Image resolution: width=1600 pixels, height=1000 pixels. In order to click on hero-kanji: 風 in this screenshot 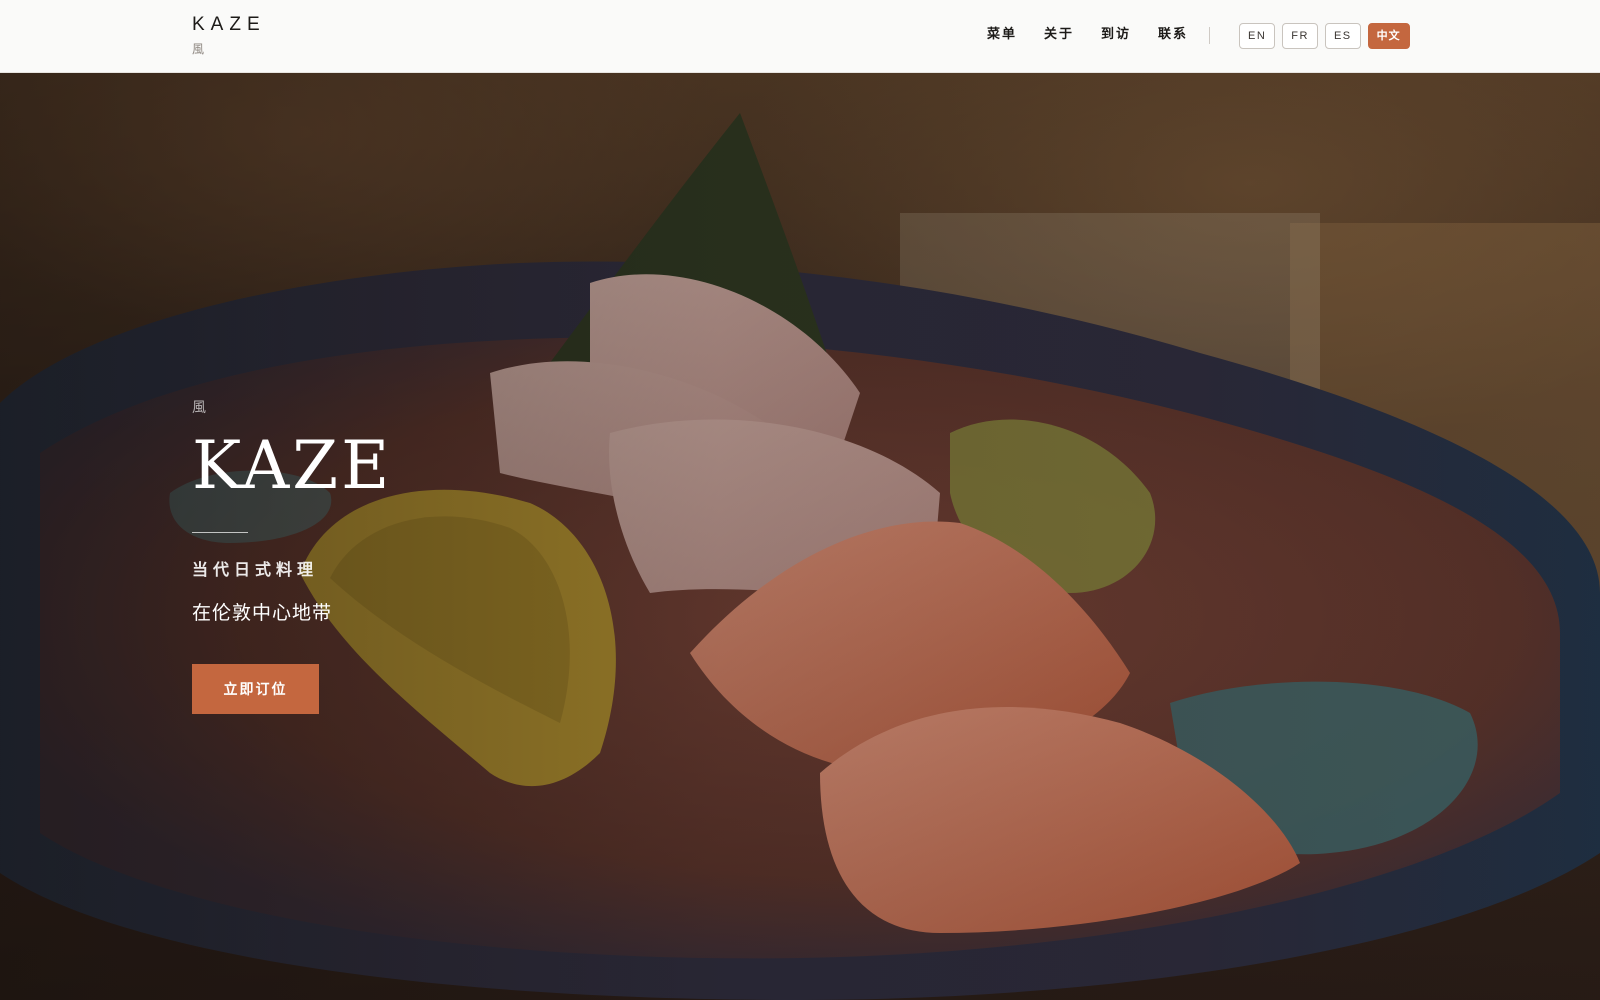, I will do `click(199, 408)`.